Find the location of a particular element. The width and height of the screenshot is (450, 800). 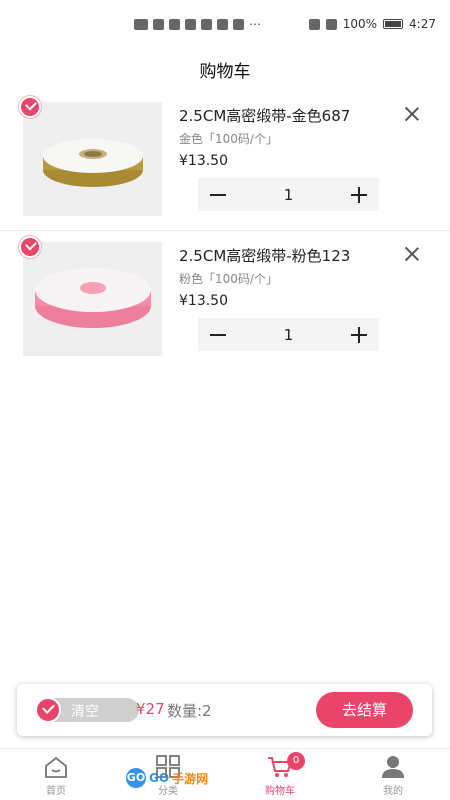

product-name: 2.5CM高密缎带-粉色123 is located at coordinates (264, 255).